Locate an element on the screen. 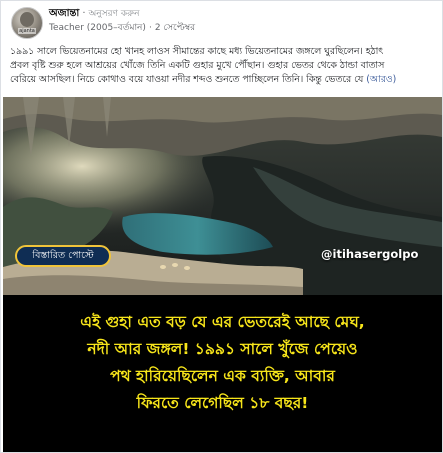 The image size is (443, 453). headline-line: পথ হারিয়েছিলেন এক ব্যক্তি, আবার is located at coordinates (222, 376).